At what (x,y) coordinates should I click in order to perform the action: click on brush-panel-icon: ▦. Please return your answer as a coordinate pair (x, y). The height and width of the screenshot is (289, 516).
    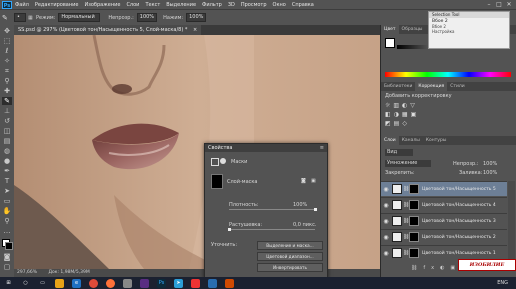
    Looking at the image, I should click on (32, 18).